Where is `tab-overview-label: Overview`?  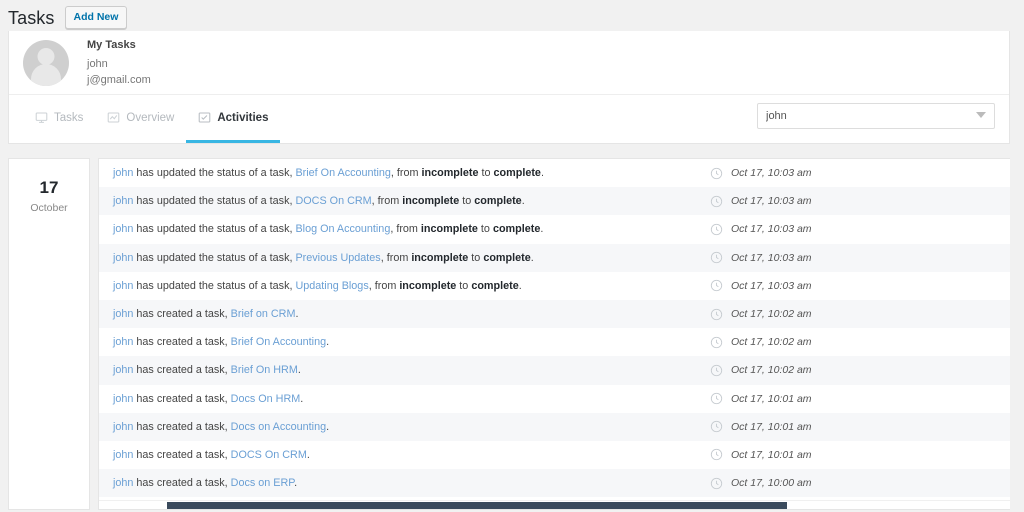
tab-overview-label: Overview is located at coordinates (150, 117).